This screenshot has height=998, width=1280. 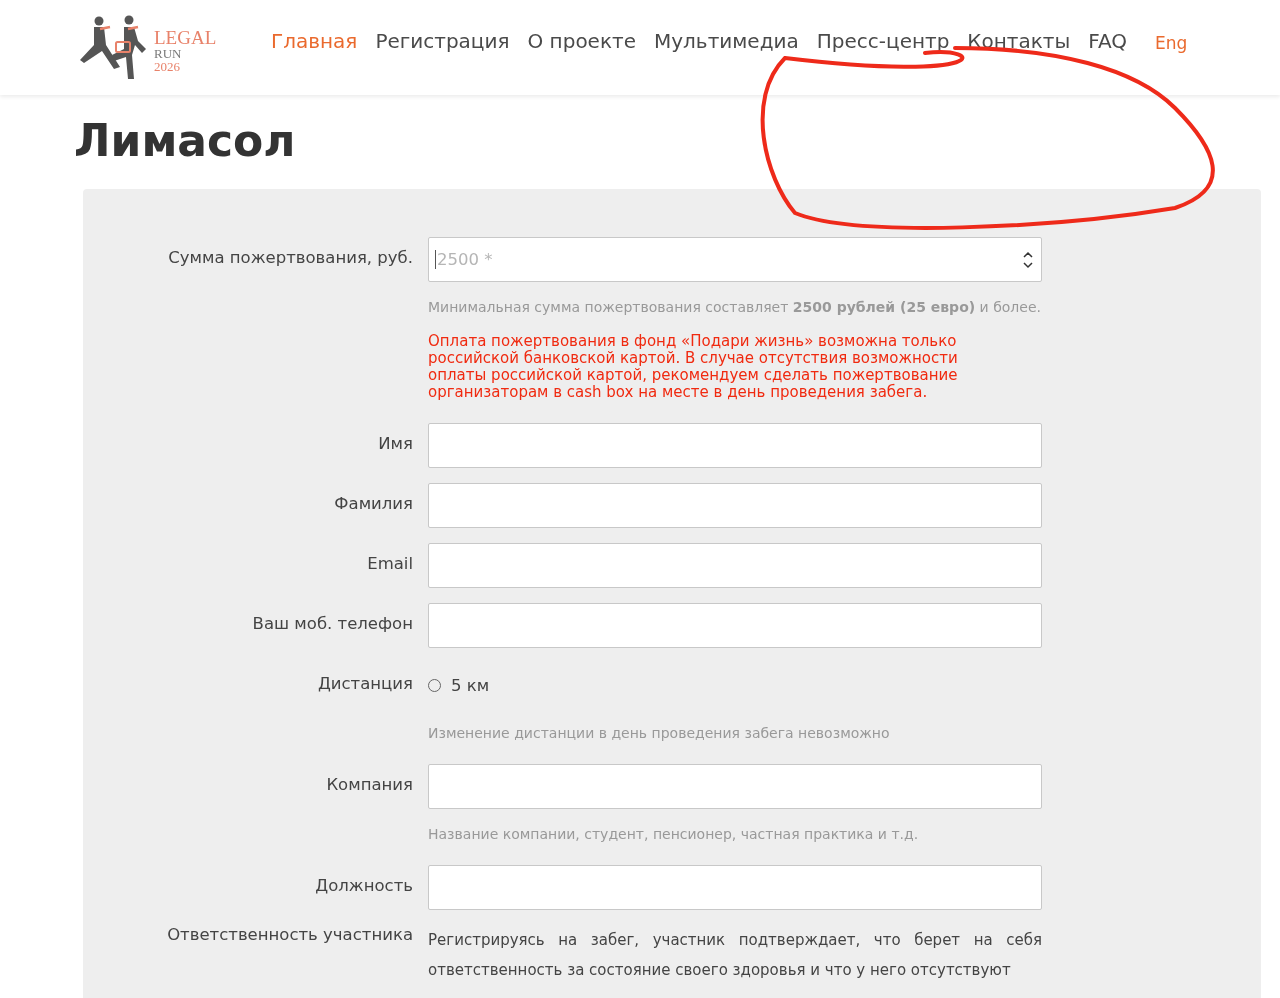 What do you see at coordinates (168, 53) in the screenshot?
I see `logo-text: RUN` at bounding box center [168, 53].